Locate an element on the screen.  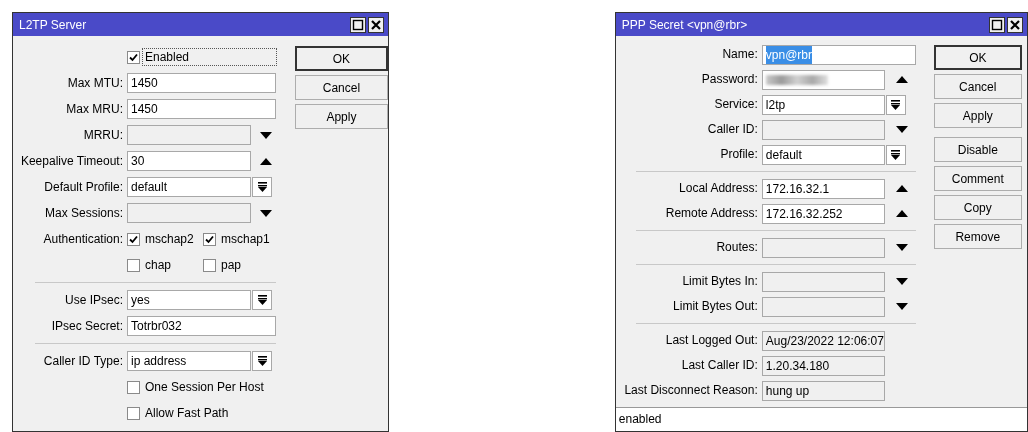
field-label: MRRU: is located at coordinates (102, 135).